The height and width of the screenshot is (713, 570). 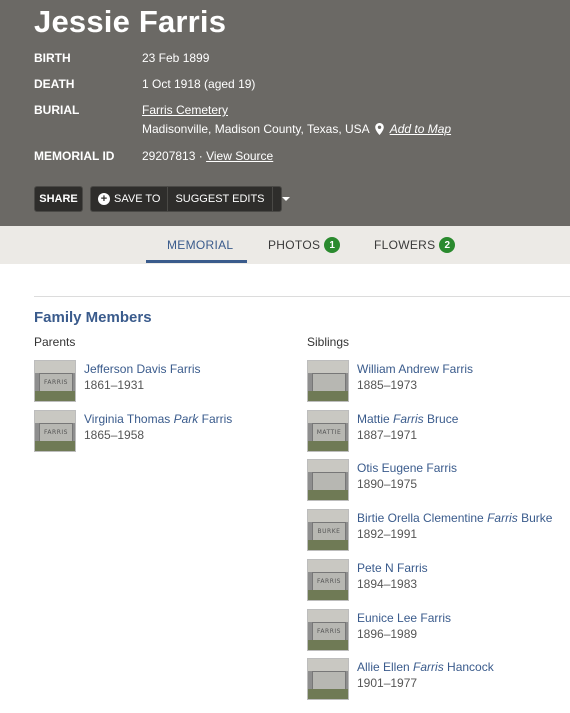 What do you see at coordinates (328, 430) in the screenshot?
I see `headstone-photo-thumbnail: MATTIE` at bounding box center [328, 430].